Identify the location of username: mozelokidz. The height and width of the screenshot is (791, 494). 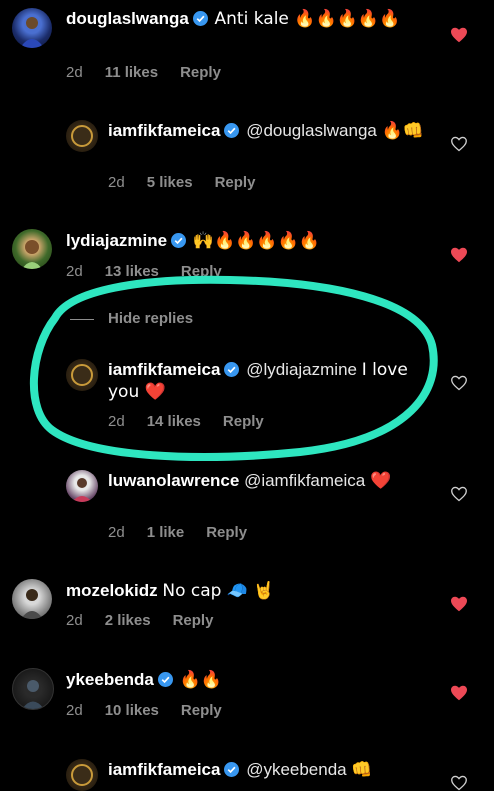
(112, 590).